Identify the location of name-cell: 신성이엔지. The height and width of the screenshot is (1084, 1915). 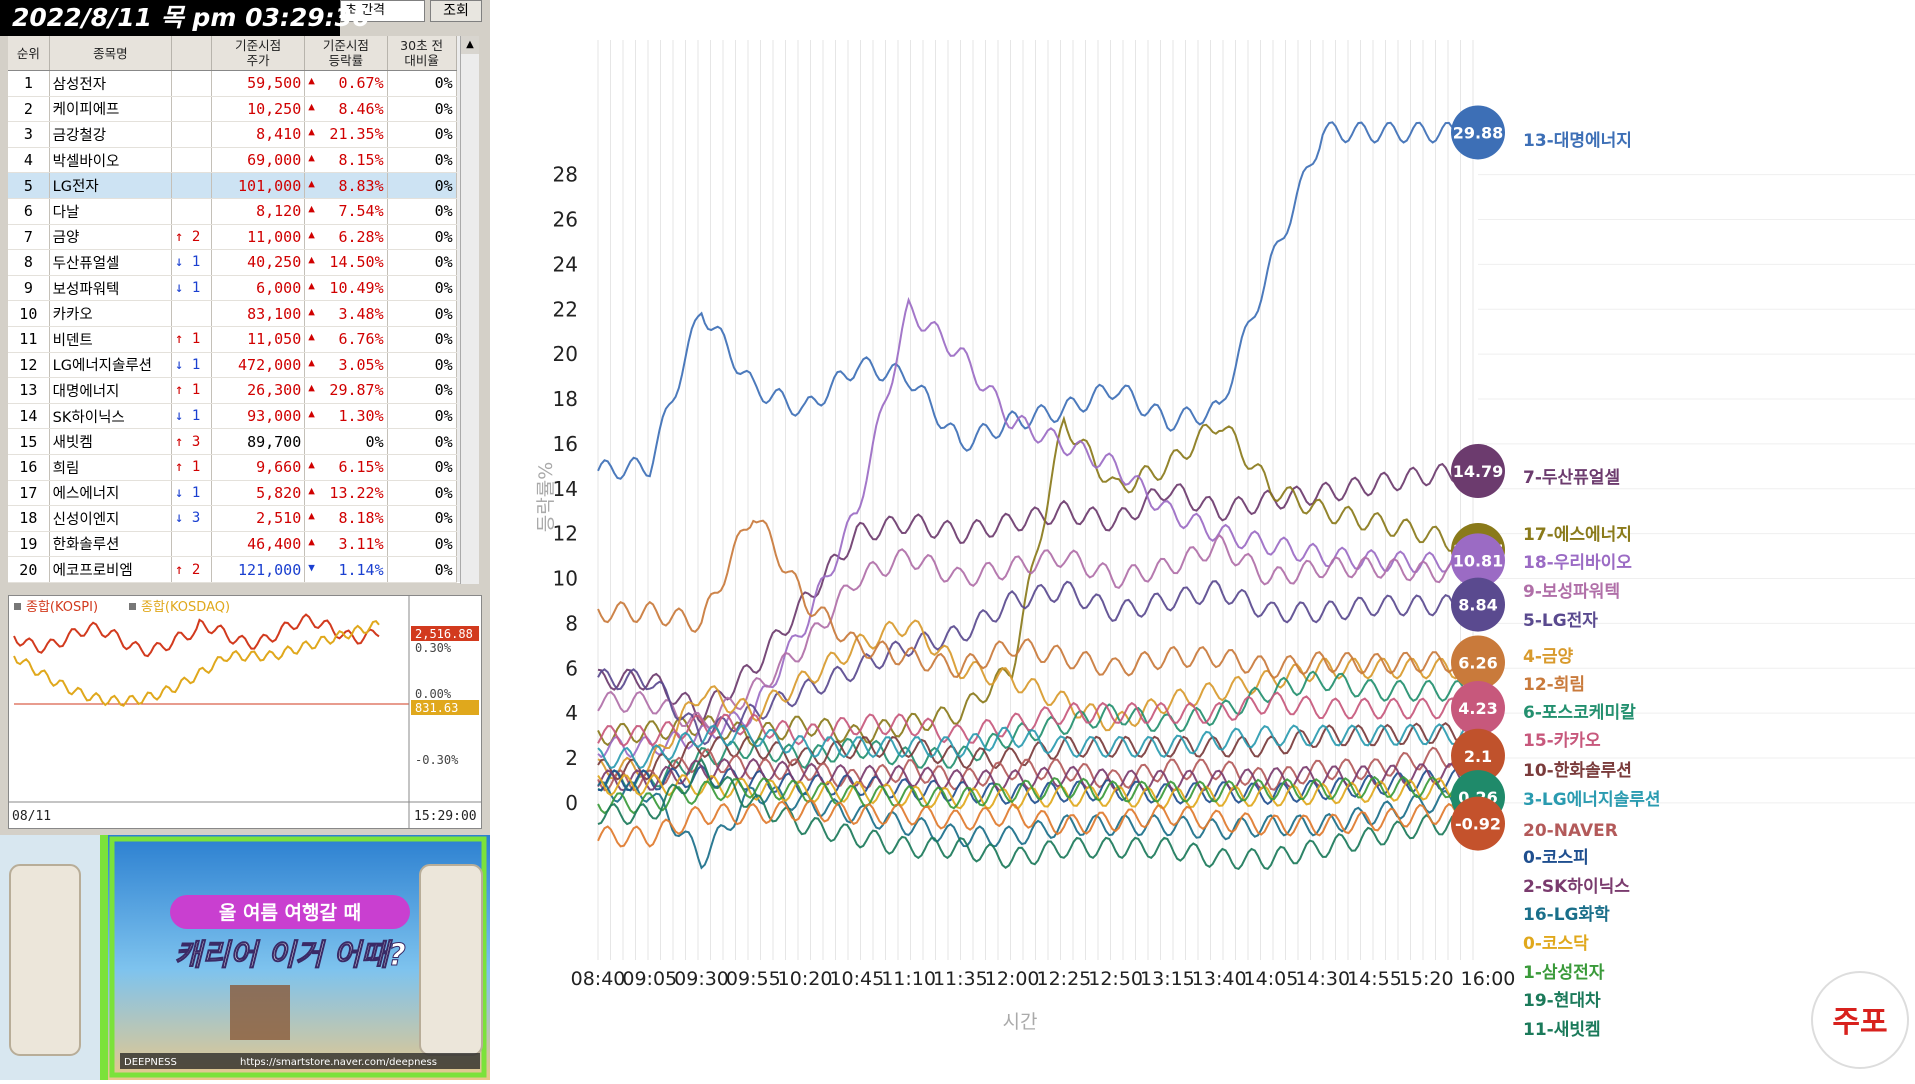
(111, 518).